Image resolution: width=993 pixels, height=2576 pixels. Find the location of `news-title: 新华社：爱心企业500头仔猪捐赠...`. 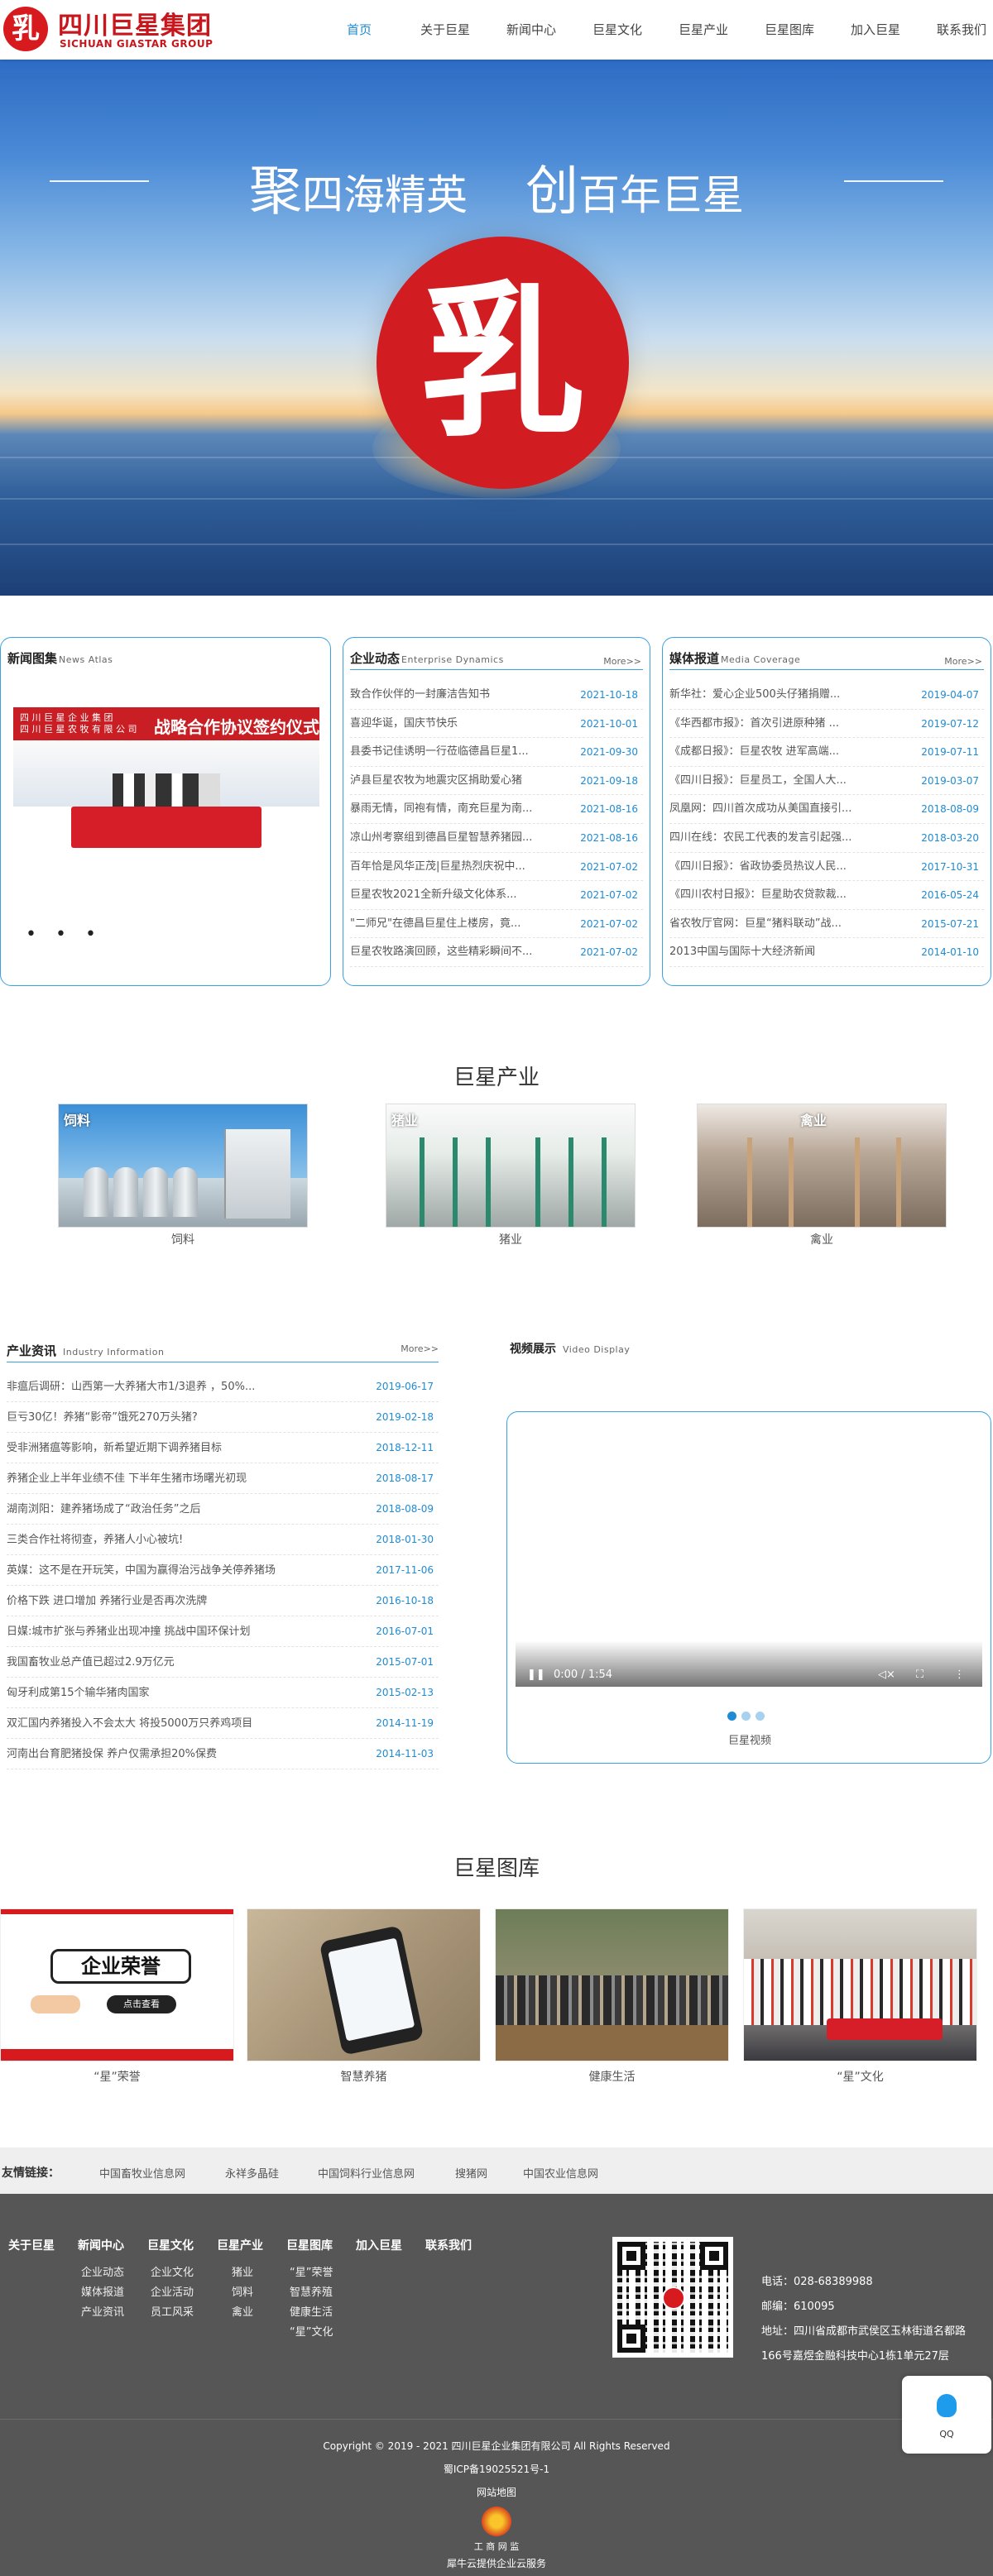

news-title: 新华社：爱心企业500头仔猪捐赠... is located at coordinates (775, 695).